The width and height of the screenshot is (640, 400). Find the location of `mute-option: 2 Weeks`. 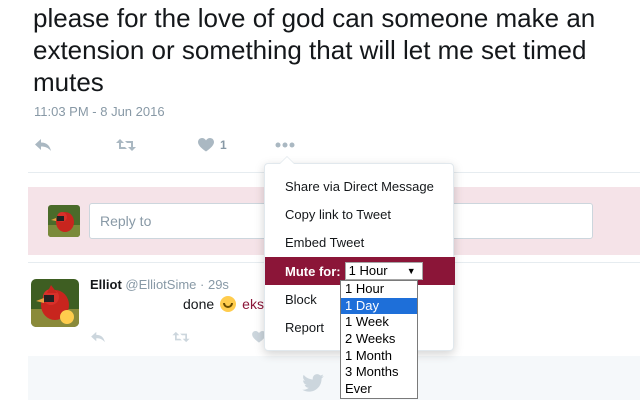

mute-option: 2 Weeks is located at coordinates (379, 339).